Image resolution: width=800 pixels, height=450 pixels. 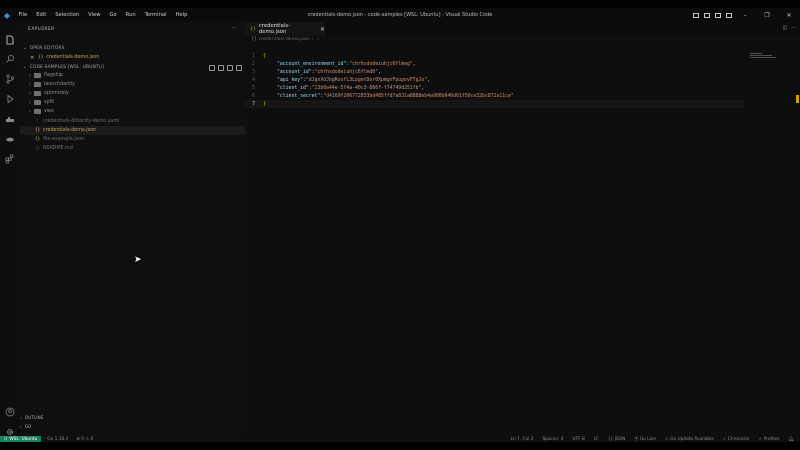 What do you see at coordinates (6, 439) in the screenshot?
I see `remote-icon: ⟩⟨` at bounding box center [6, 439].